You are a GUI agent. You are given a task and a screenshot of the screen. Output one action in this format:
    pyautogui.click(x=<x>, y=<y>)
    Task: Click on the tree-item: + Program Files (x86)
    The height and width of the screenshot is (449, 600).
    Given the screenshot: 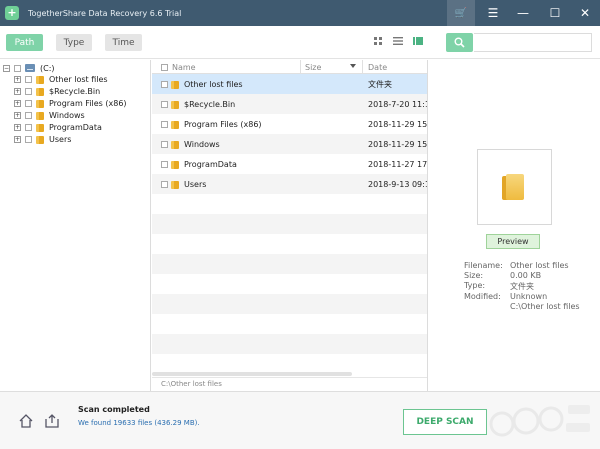 What is the action you would take?
    pyautogui.click(x=70, y=103)
    